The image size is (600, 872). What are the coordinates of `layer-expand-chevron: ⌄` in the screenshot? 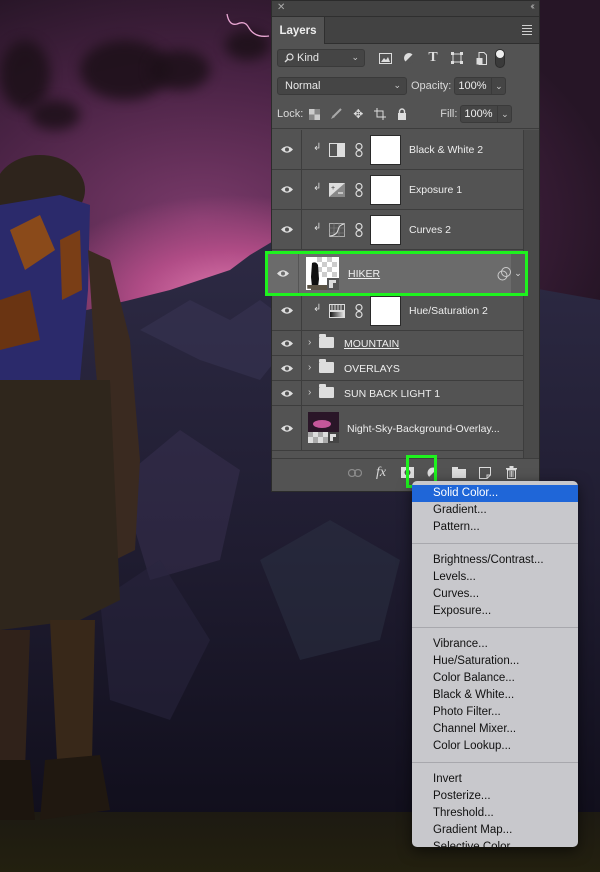 It's located at (518, 273).